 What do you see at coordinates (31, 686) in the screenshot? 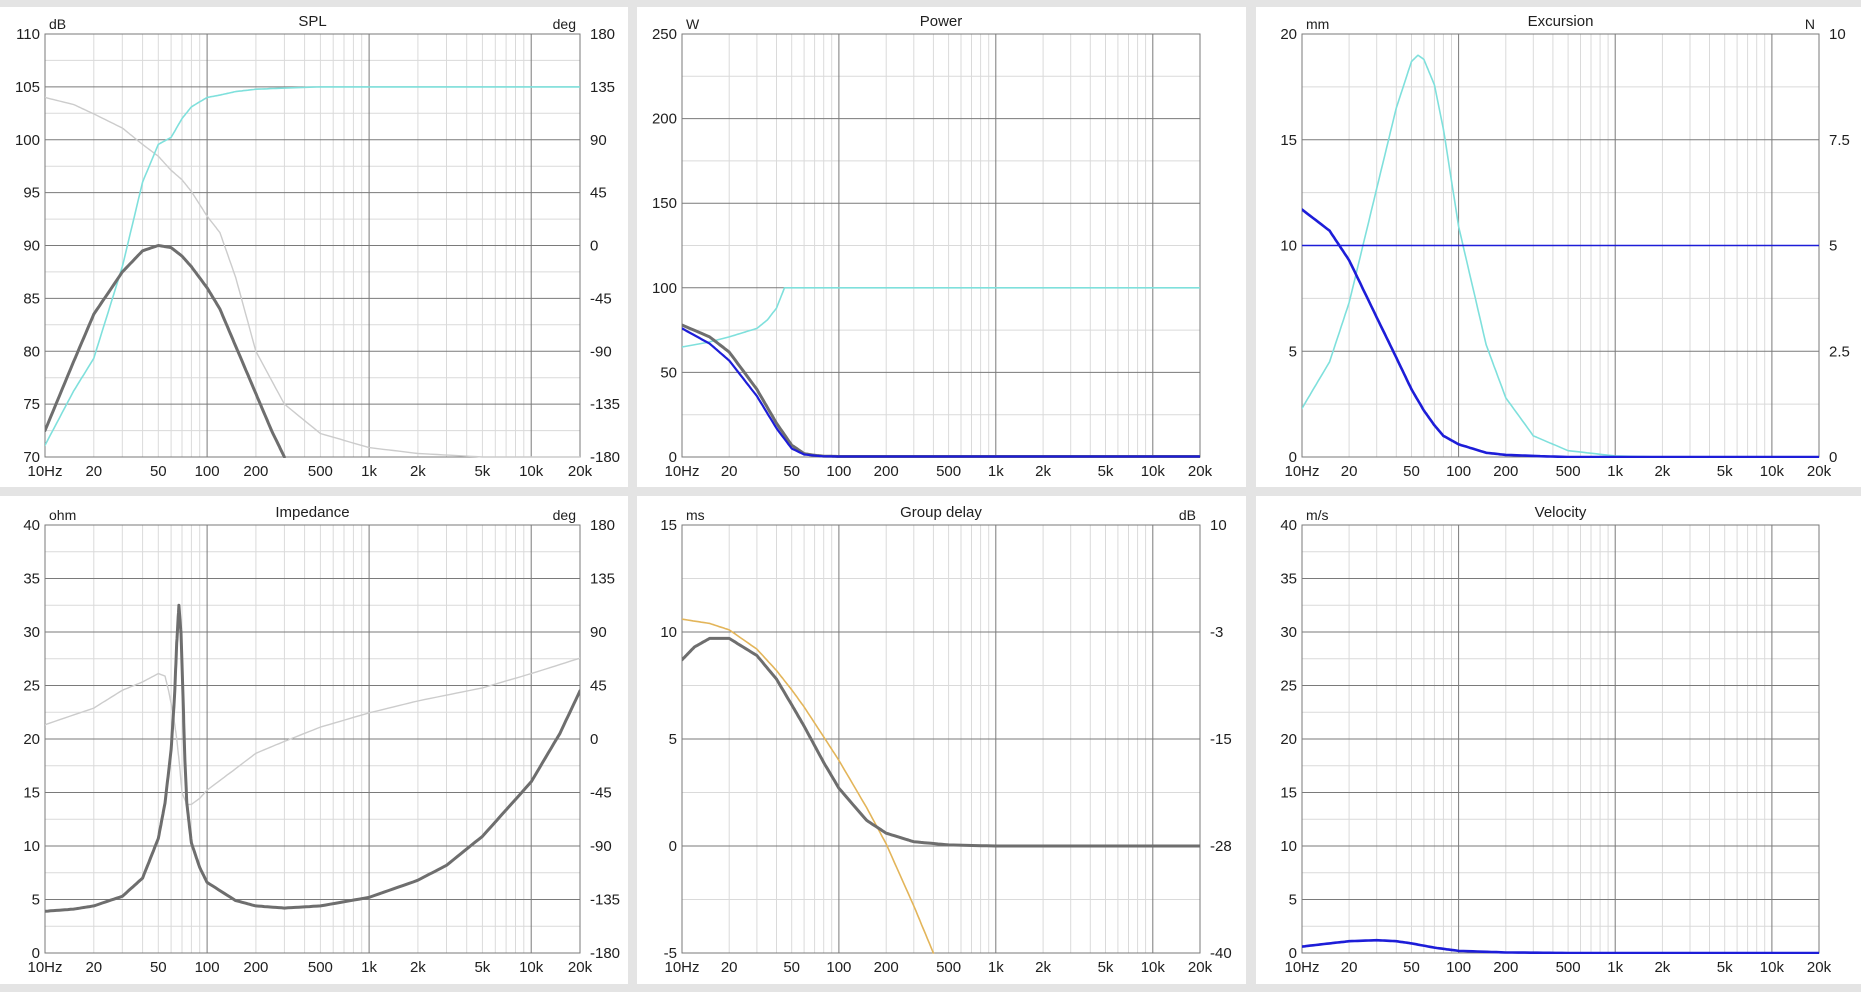
I see `y-tick-label: 25` at bounding box center [31, 686].